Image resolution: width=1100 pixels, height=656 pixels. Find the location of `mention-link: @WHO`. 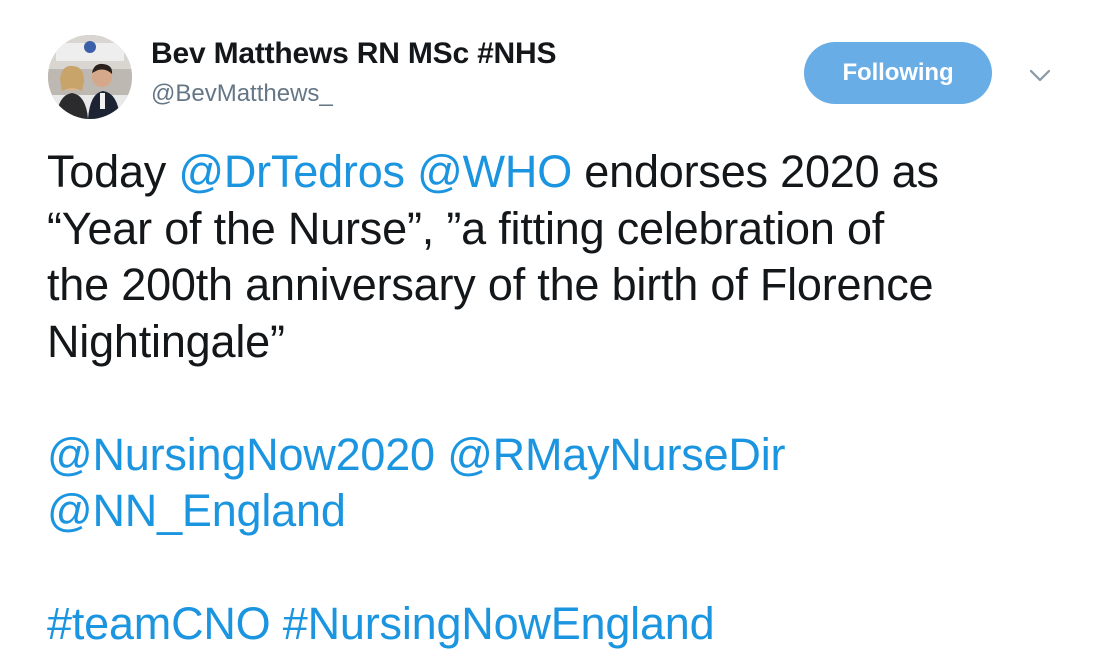

mention-link: @WHO is located at coordinates (494, 171).